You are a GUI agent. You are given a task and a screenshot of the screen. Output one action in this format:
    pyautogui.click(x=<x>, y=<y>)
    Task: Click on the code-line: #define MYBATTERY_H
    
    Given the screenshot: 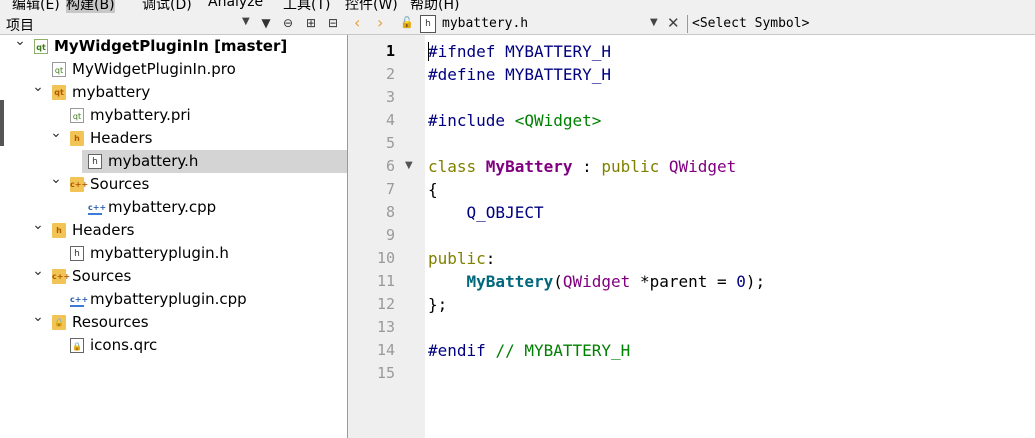 What is the action you would take?
    pyautogui.click(x=519, y=74)
    